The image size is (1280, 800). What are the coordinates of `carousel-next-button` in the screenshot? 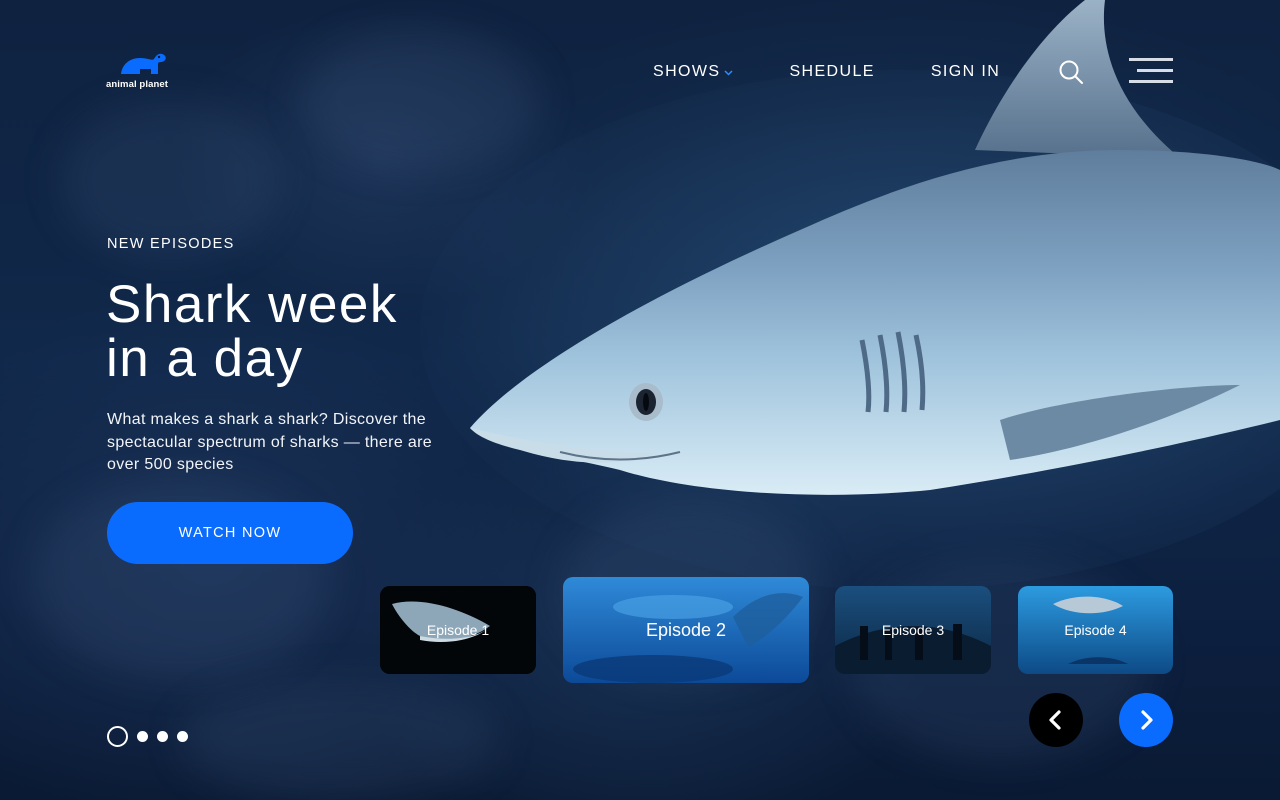 It's located at (1146, 720).